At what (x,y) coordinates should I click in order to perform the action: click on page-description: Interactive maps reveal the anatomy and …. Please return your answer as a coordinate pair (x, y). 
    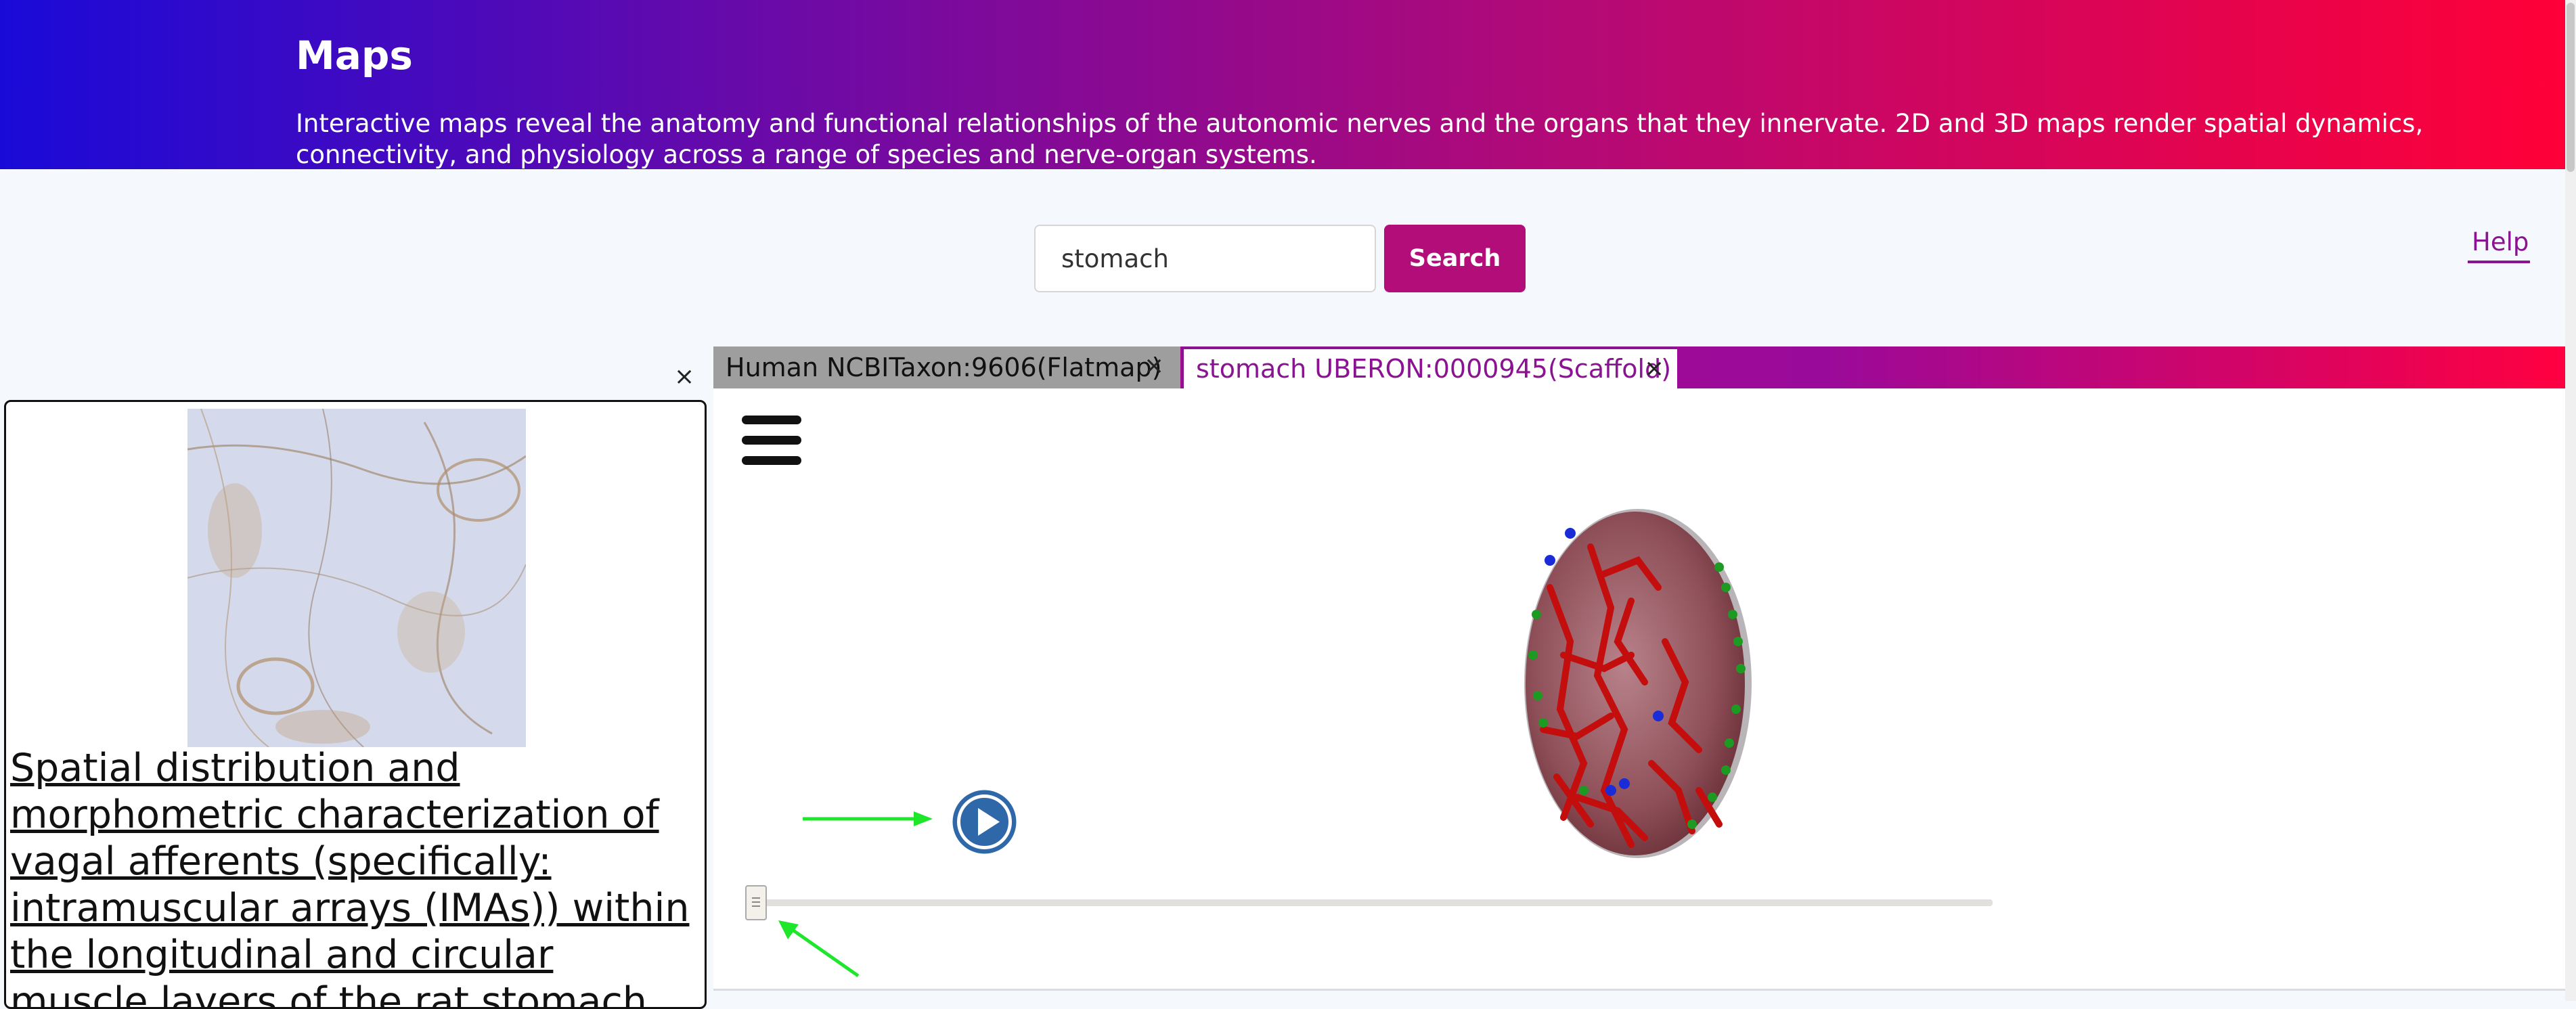
    Looking at the image, I should click on (1360, 139).